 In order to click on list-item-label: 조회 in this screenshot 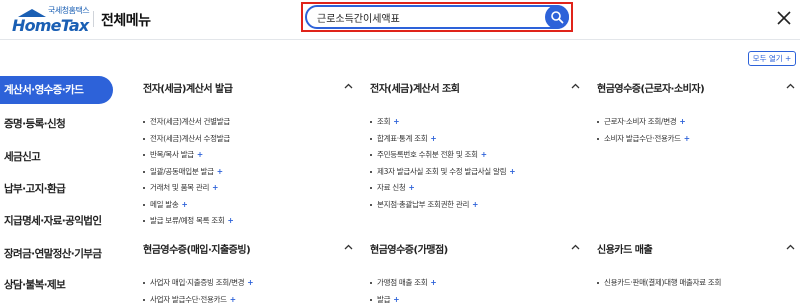, I will do `click(384, 121)`.